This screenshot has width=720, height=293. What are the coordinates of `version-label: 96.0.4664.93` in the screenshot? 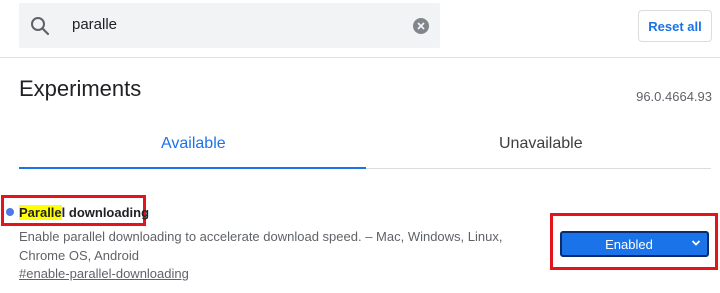 It's located at (674, 96).